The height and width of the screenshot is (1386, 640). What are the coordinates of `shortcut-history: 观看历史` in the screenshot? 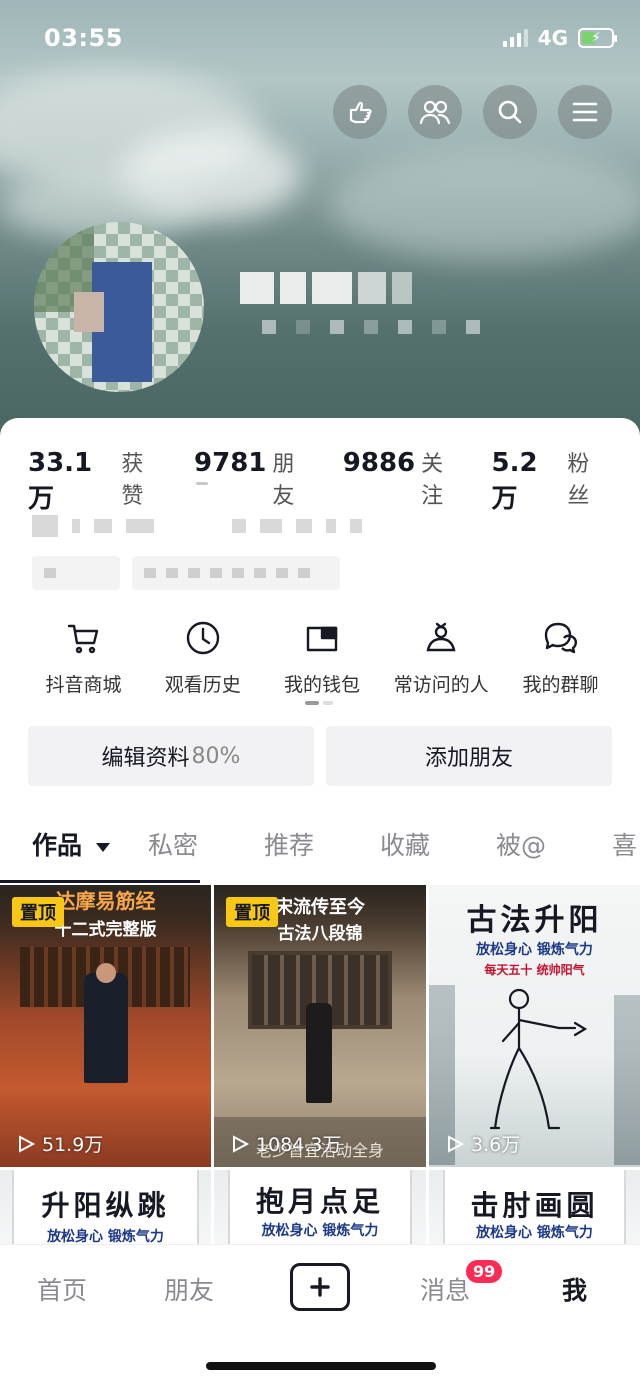 It's located at (202, 657).